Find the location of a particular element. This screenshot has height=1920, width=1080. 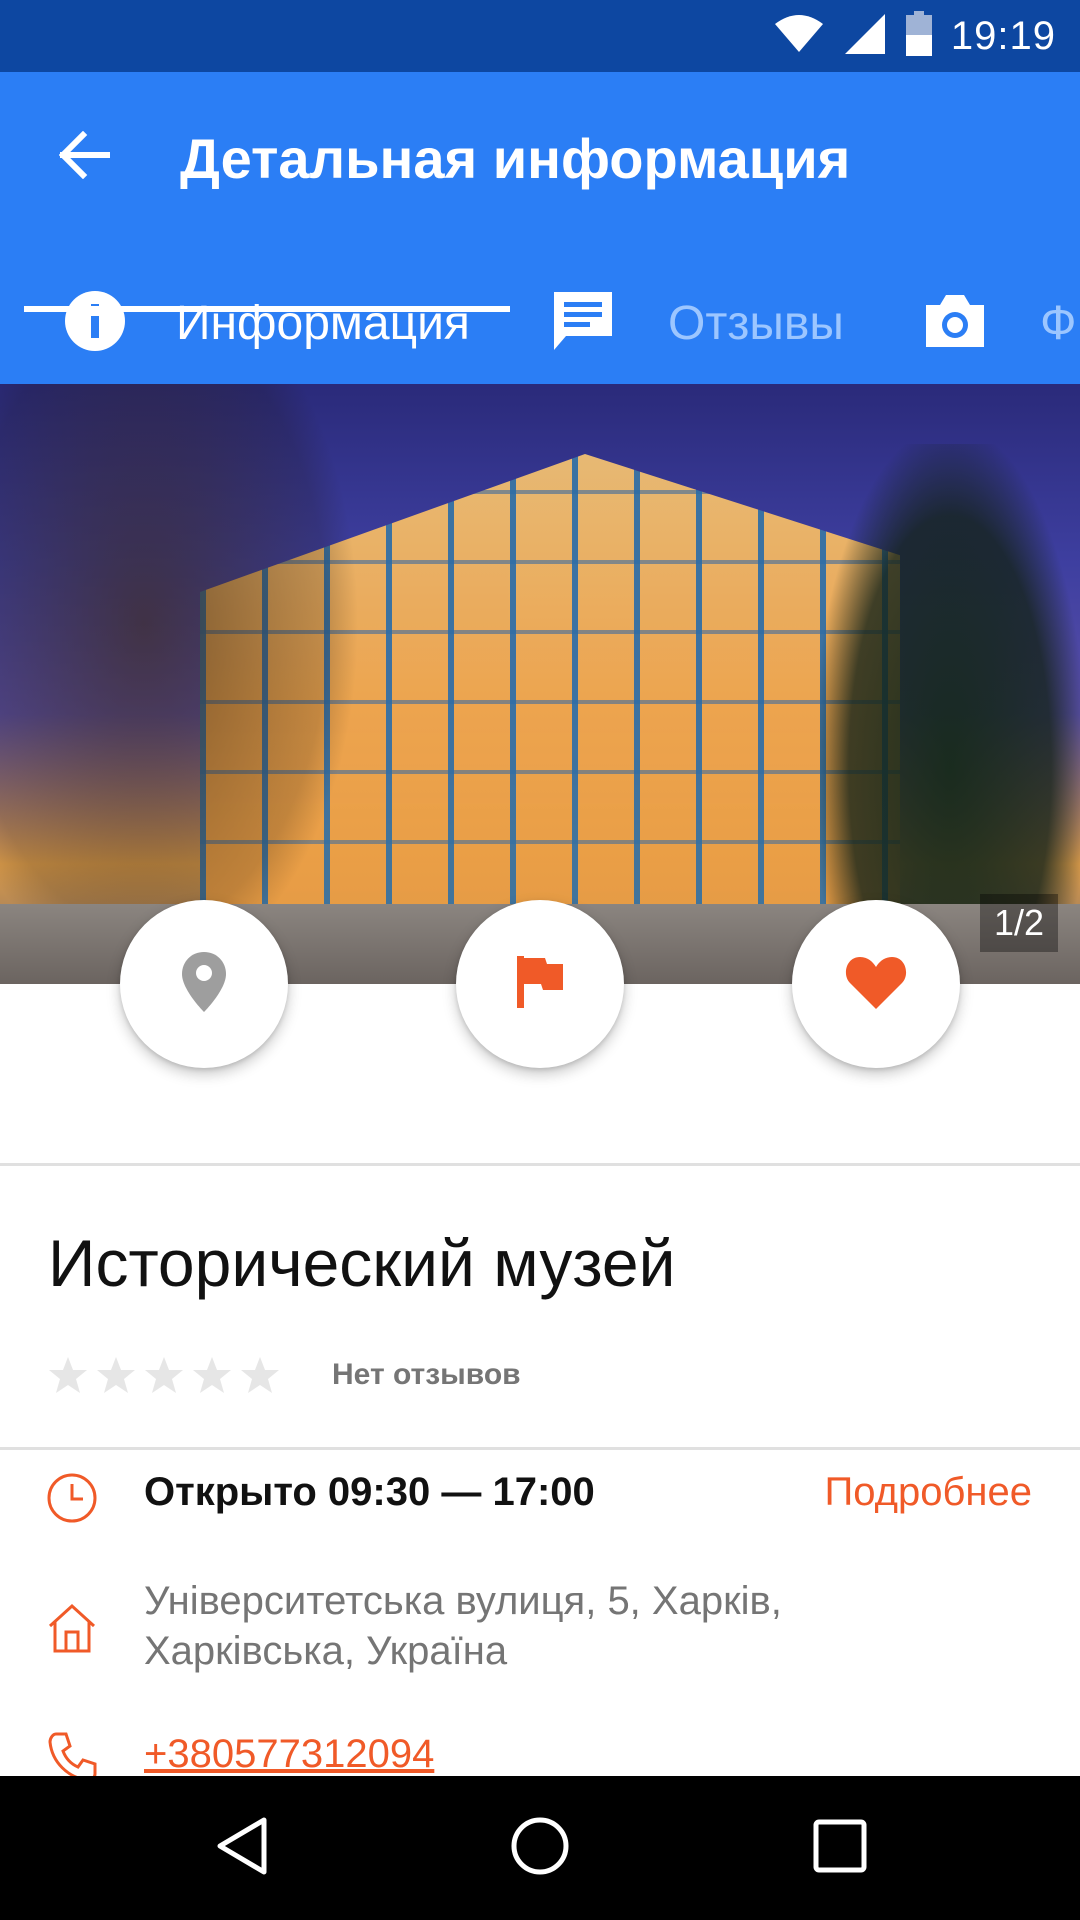

circle-home-icon is located at coordinates (540, 1848).